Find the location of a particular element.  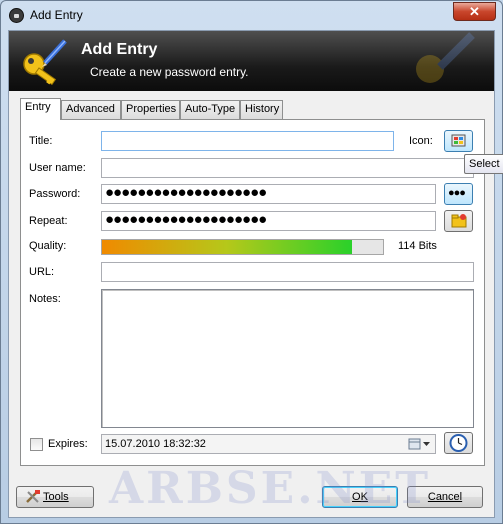

ok-button: OK is located at coordinates (360, 497).